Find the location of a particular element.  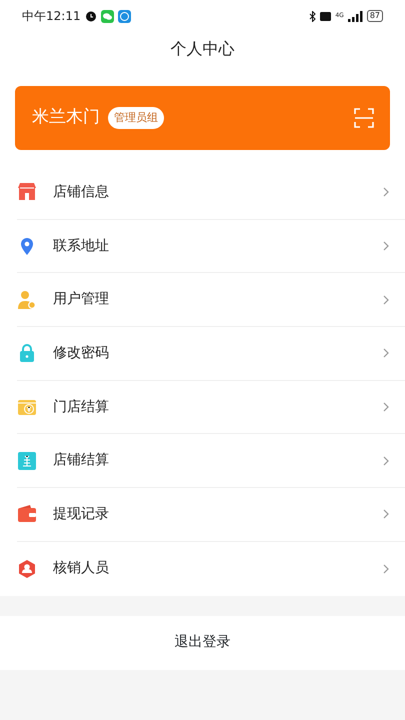

bill-icon is located at coordinates (27, 460).